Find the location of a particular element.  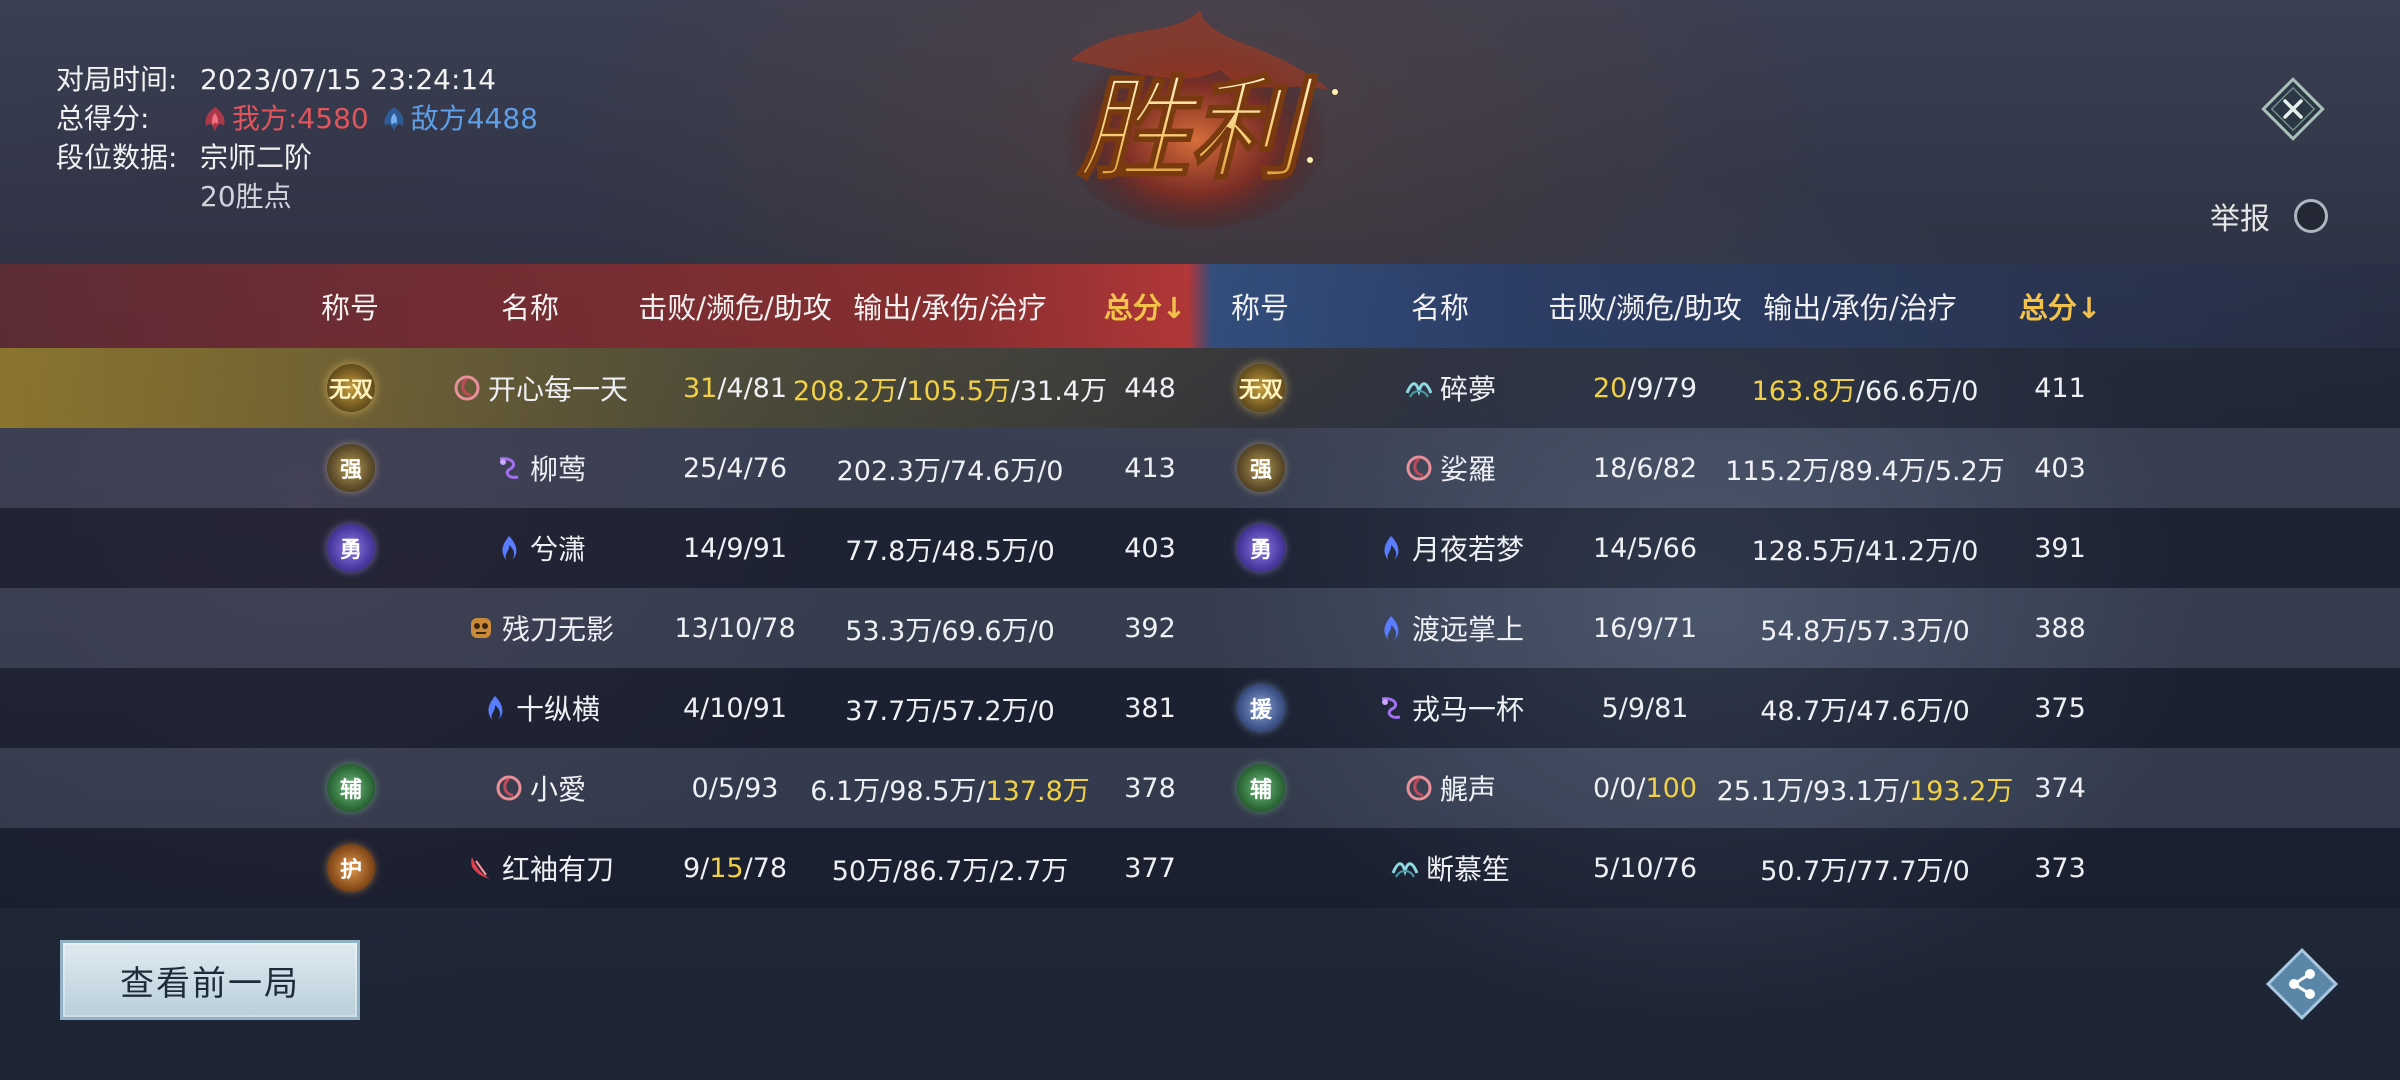

orange-mask-icon is located at coordinates (480, 628).